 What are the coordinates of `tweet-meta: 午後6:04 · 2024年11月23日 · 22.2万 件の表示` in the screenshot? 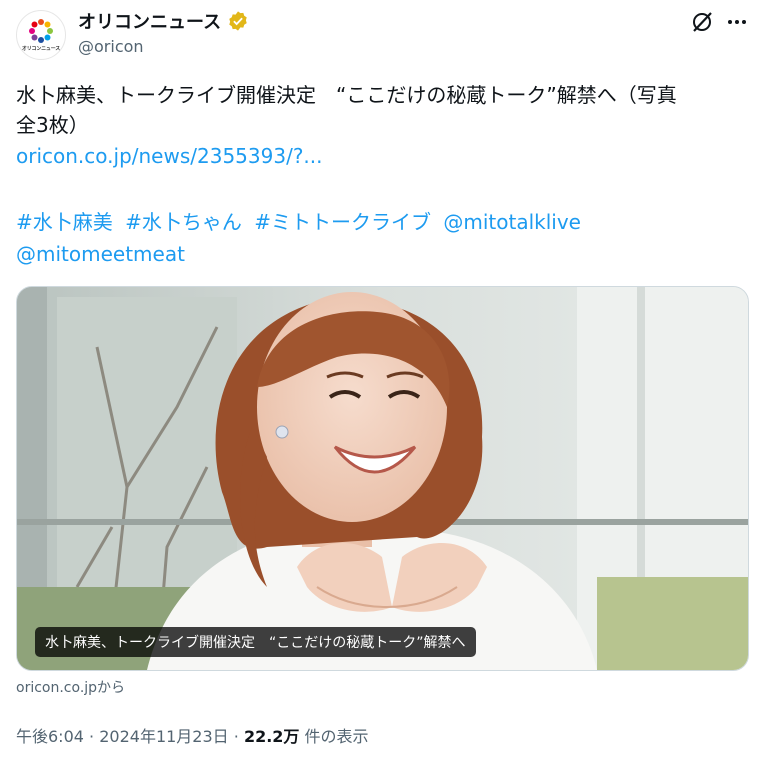 It's located at (192, 735).